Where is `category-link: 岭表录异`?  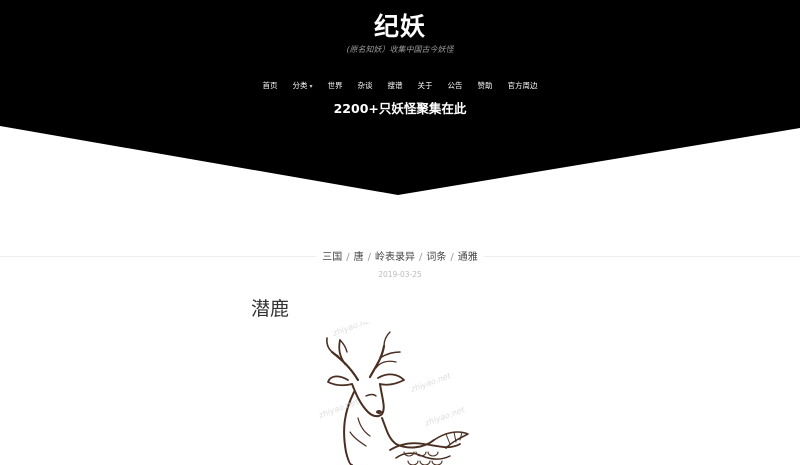 category-link: 岭表录异 is located at coordinates (395, 257).